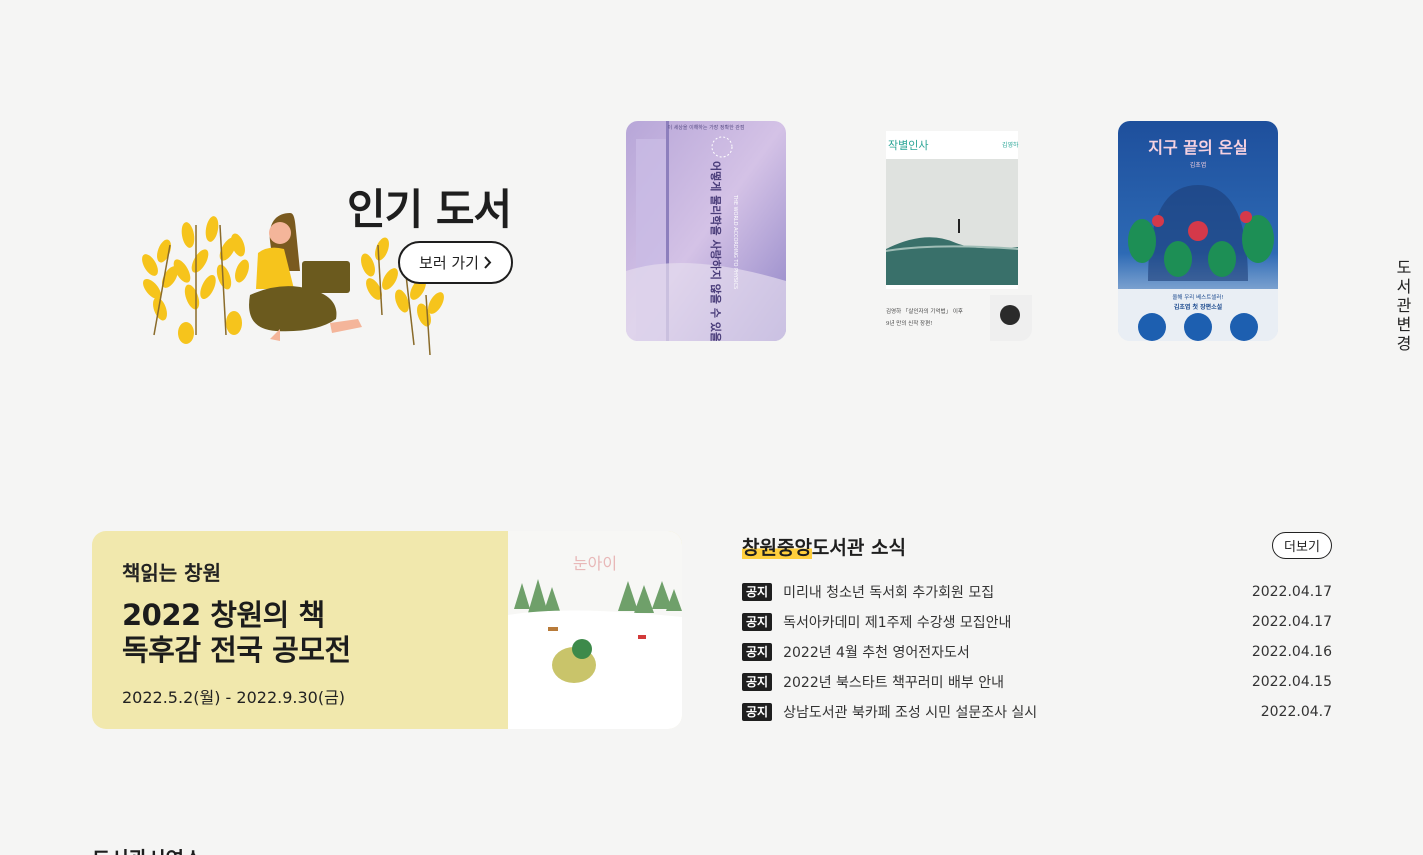 Image resolution: width=1423 pixels, height=855 pixels. I want to click on notice-item: 공지 미리내 청소년 독서회 추가회원 모집 2022.04.17, so click(1037, 592).